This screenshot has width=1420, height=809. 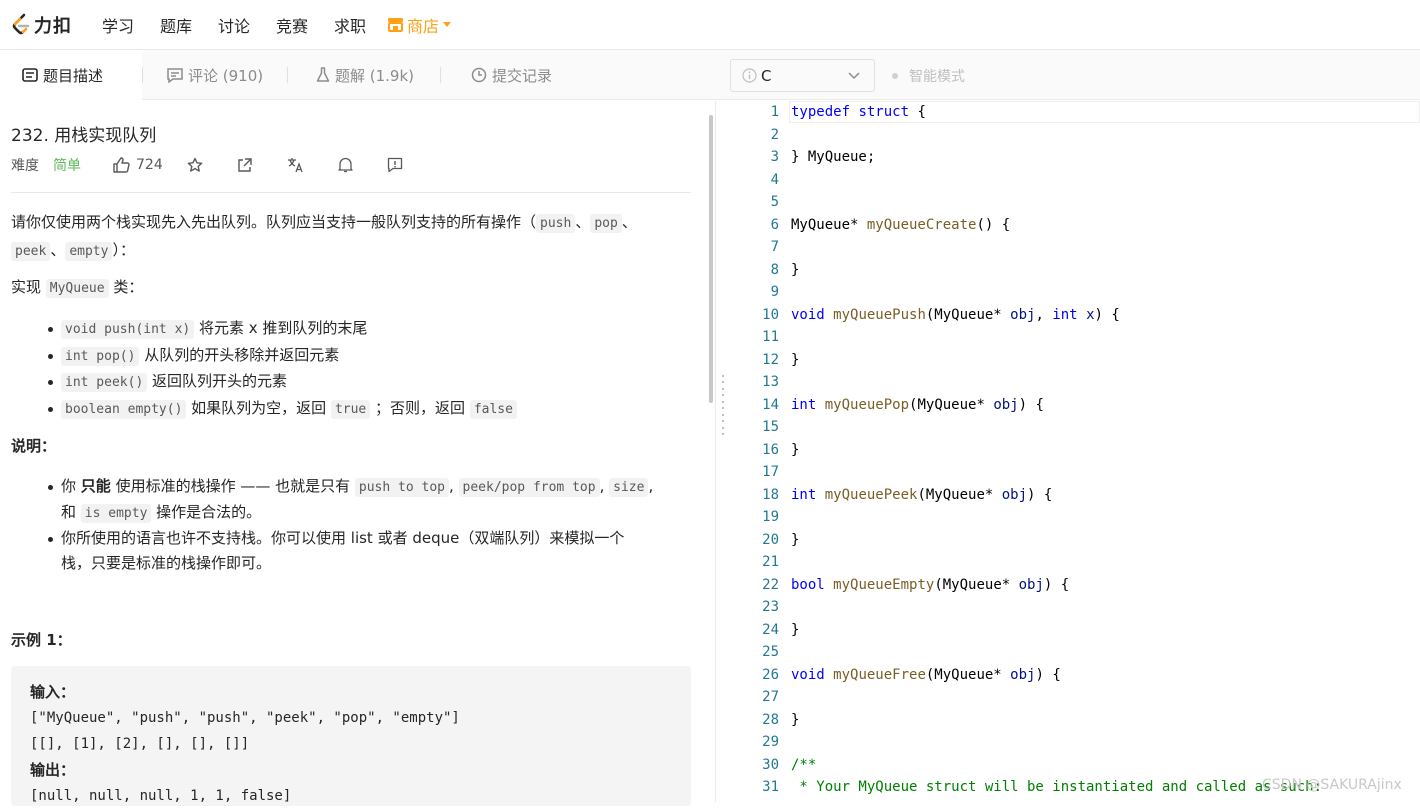 I want to click on store-icon, so click(x=395, y=25).